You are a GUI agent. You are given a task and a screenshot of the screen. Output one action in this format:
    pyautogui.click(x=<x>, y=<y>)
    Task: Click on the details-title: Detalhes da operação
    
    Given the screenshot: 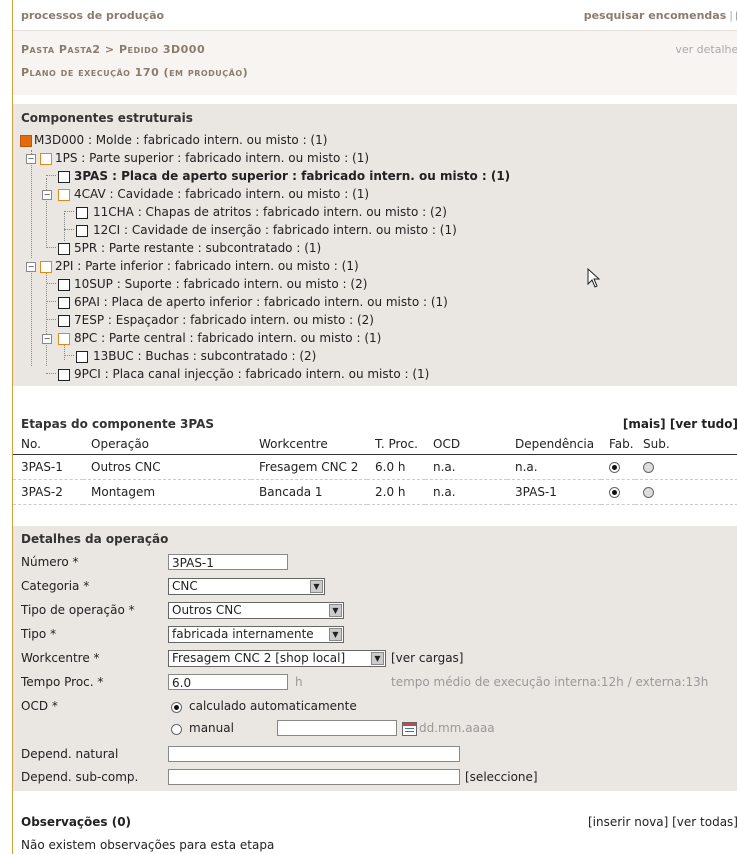 What is the action you would take?
    pyautogui.click(x=95, y=539)
    